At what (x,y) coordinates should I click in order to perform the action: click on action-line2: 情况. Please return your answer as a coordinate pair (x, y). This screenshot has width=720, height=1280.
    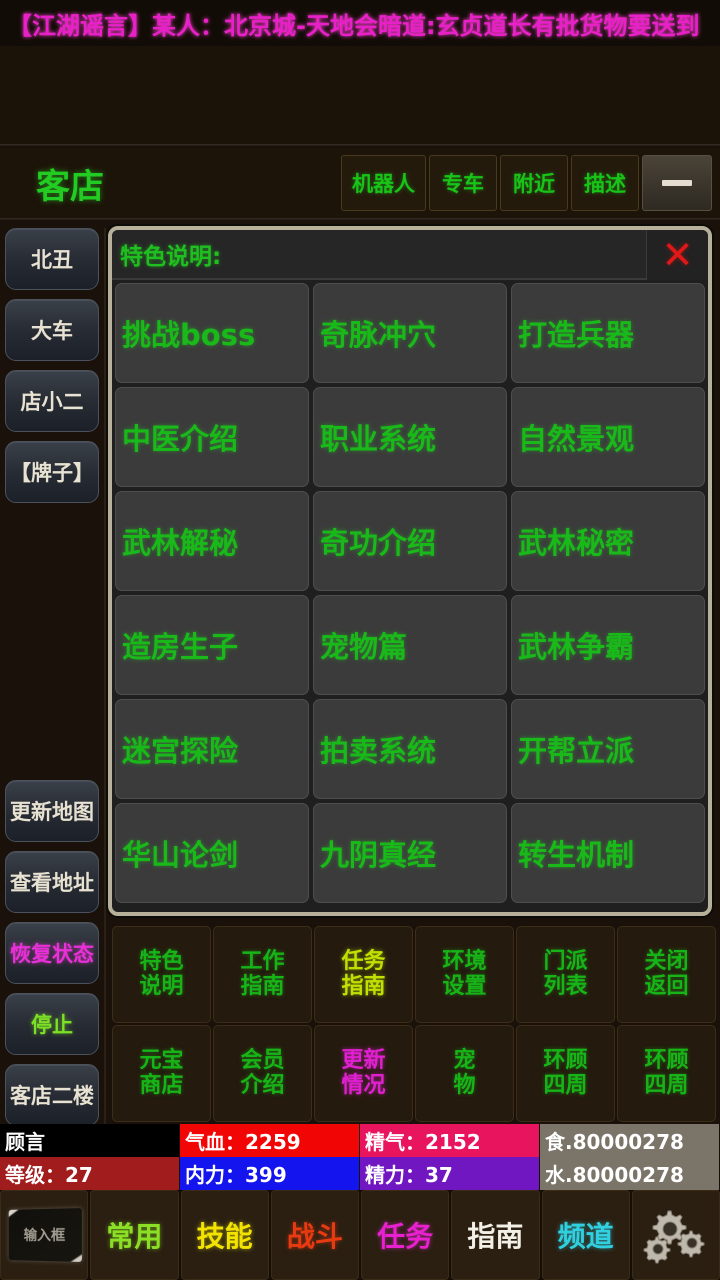
    Looking at the image, I should click on (363, 1085).